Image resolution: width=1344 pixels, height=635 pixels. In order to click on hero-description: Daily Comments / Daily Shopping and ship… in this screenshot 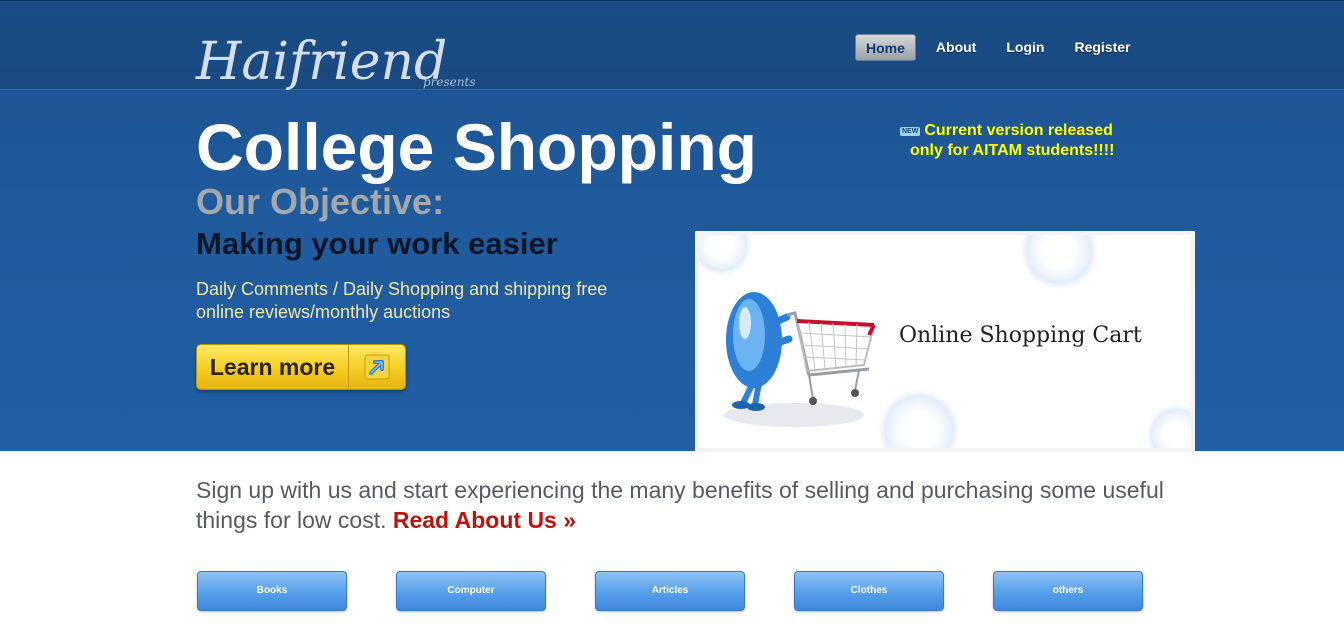, I will do `click(431, 301)`.